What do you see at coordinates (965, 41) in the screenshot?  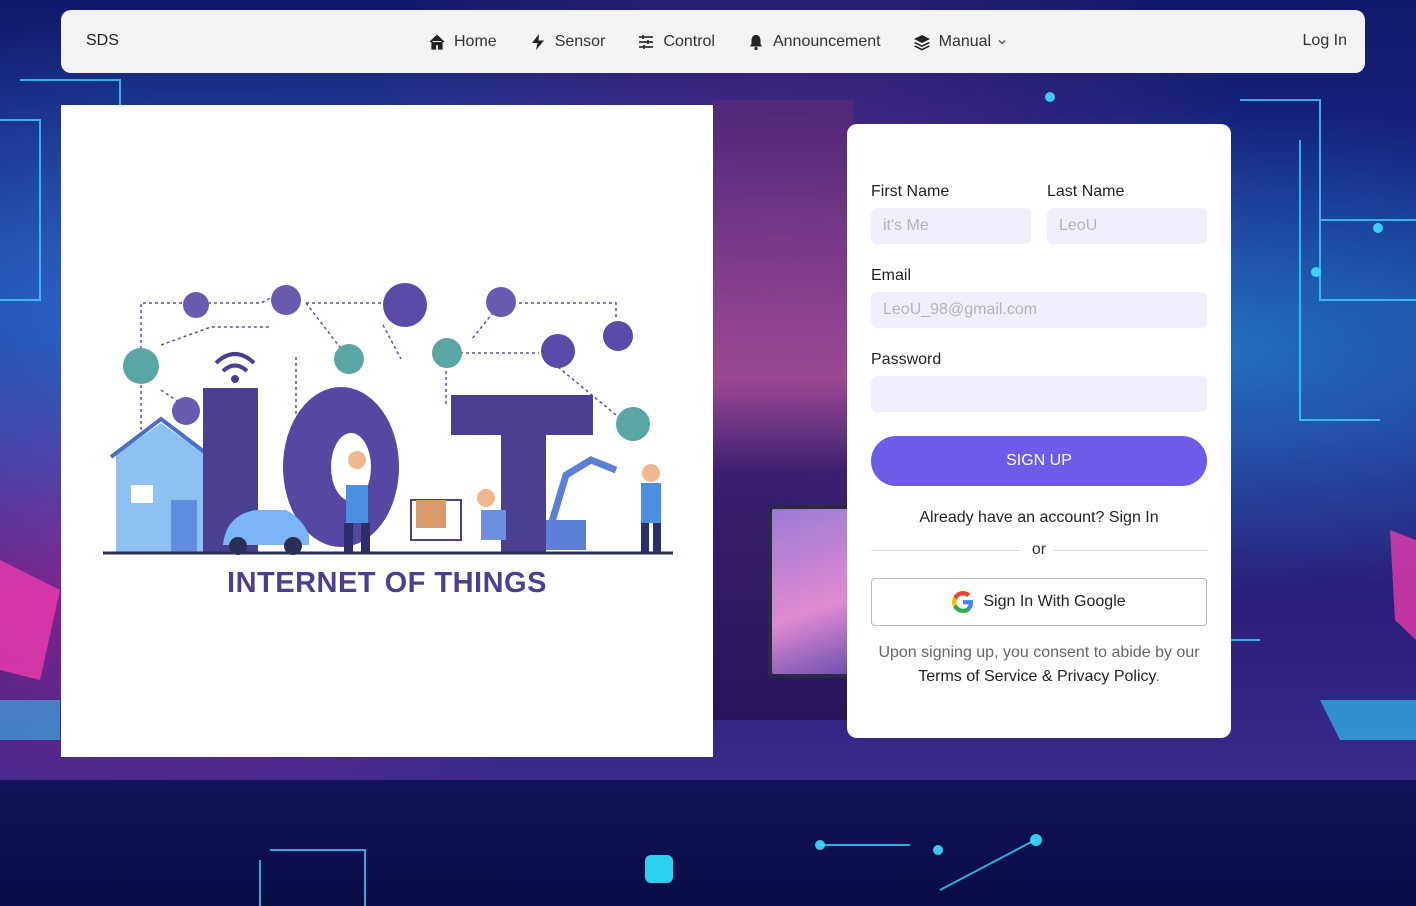 I see `nav-item-label: Manual` at bounding box center [965, 41].